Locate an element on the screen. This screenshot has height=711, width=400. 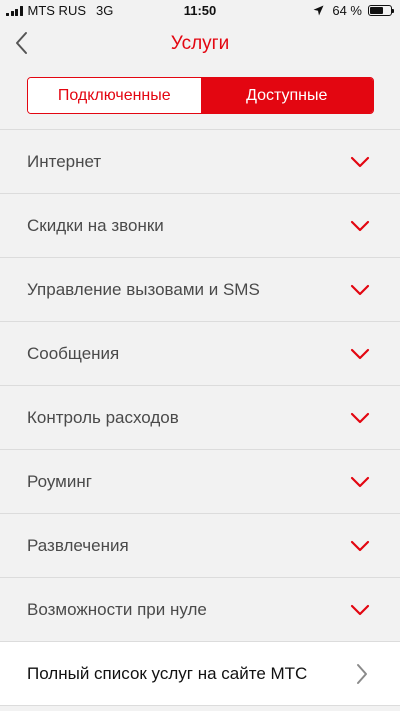
category-label: Роуминг is located at coordinates (59, 481).